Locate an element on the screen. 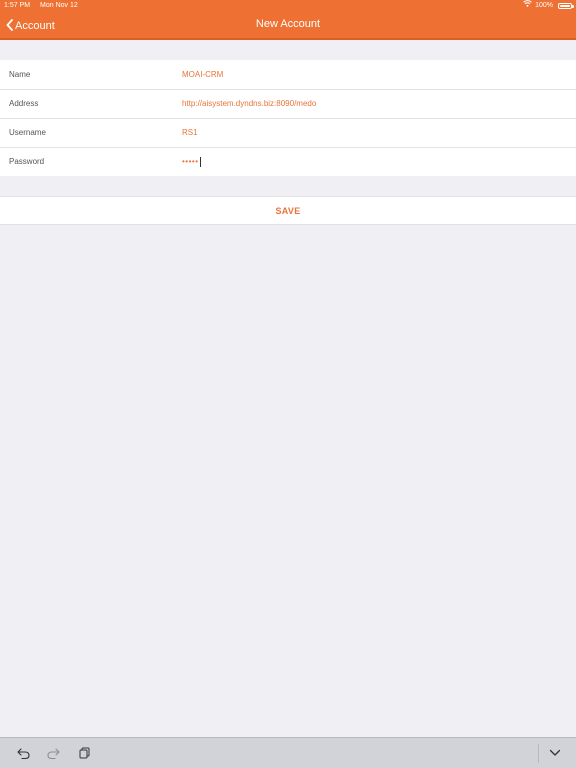 Image resolution: width=576 pixels, height=768 pixels. password-dots: ••••• is located at coordinates (190, 161).